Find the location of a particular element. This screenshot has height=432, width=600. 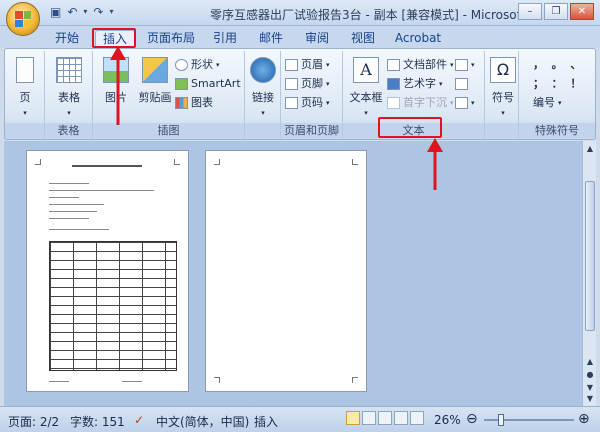

symbol-button: Ω 符号 ▾ is located at coordinates (503, 87).